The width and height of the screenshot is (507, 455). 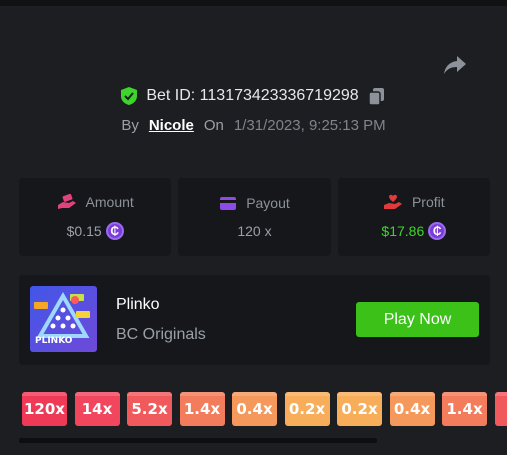 What do you see at coordinates (500, 409) in the screenshot?
I see `multiplier-chip` at bounding box center [500, 409].